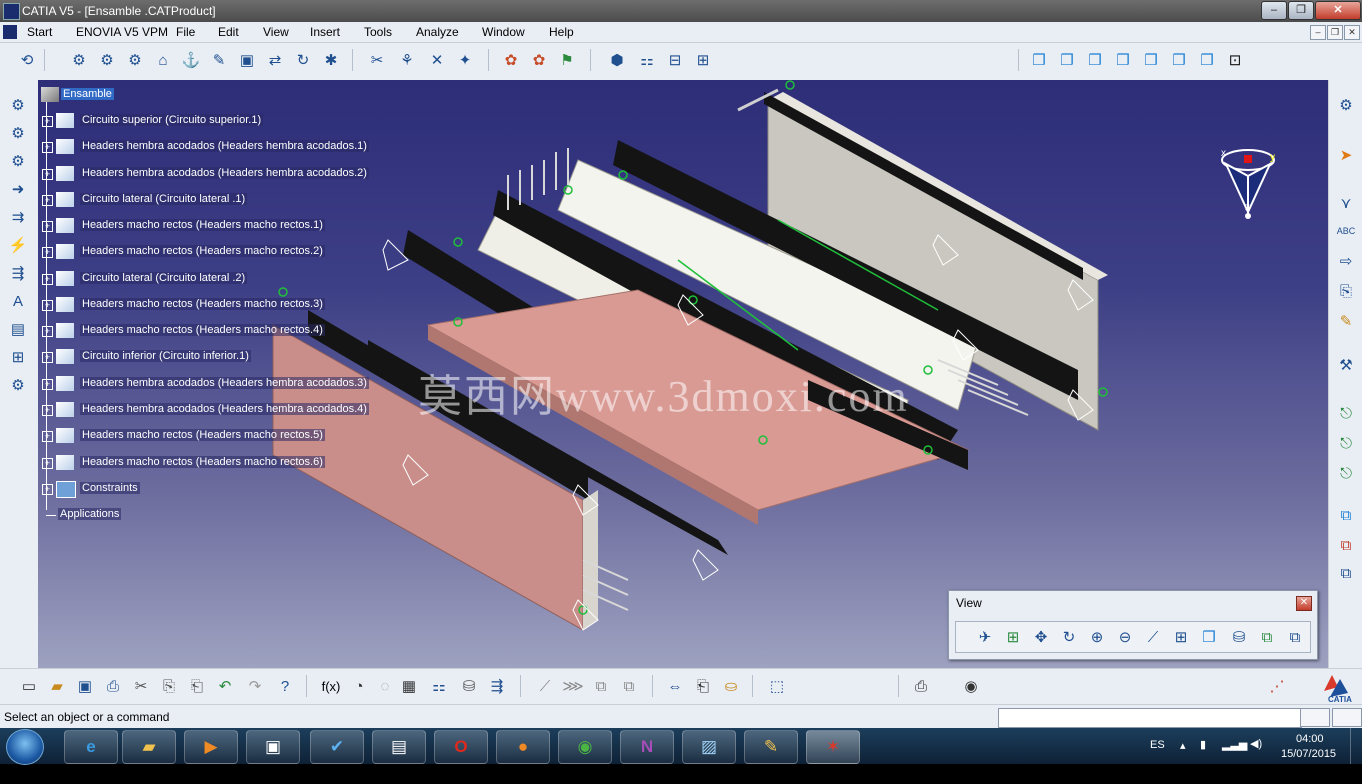 Image resolution: width=1362 pixels, height=784 pixels. What do you see at coordinates (1133, 625) in the screenshot?
I see `view-toolbar-panel: View ✕ ✈ ⊞ ✥ ↻ ⊕ ⊖ ⟋ ⊞ ❒ ⛁ ⧉ ⧉` at bounding box center [1133, 625].